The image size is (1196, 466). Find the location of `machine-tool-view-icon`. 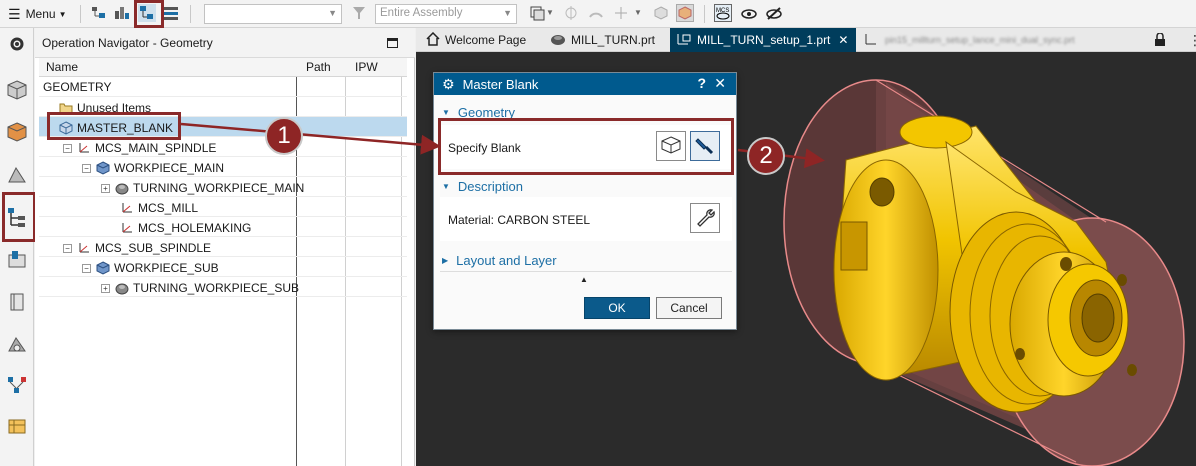

machine-tool-view-icon is located at coordinates (122, 13).